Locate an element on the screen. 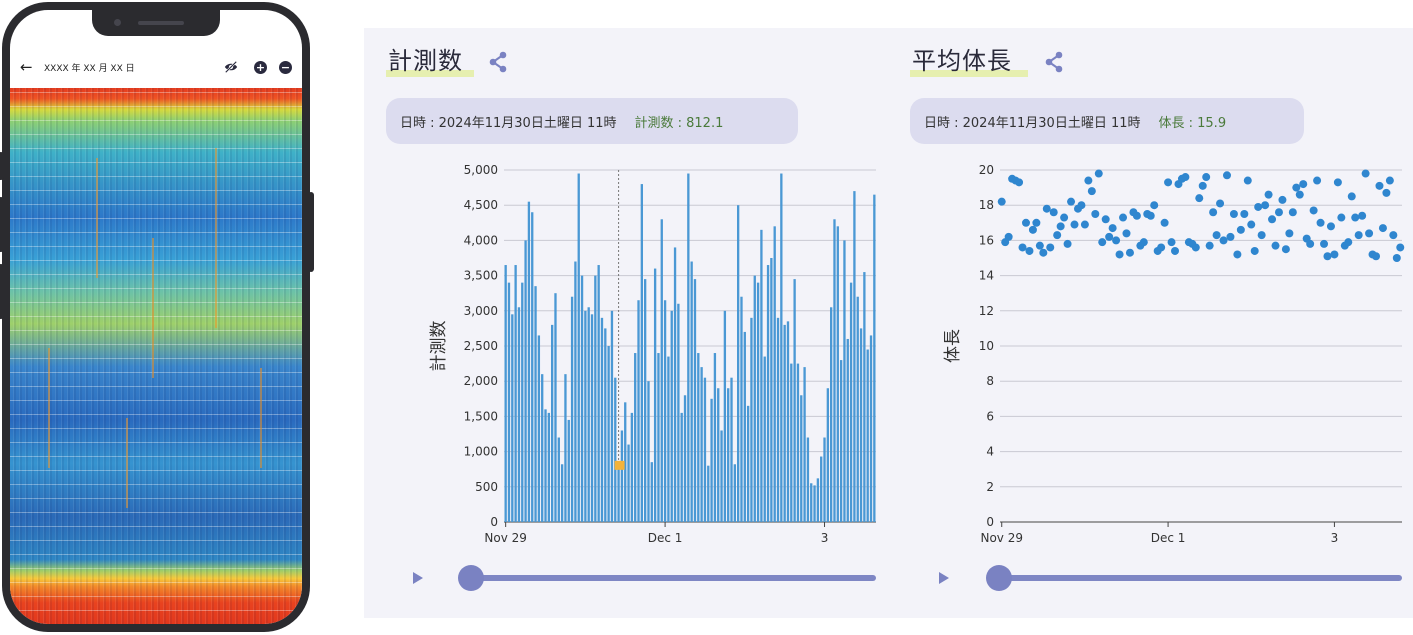  y-tick-label: 12 is located at coordinates (986, 311).